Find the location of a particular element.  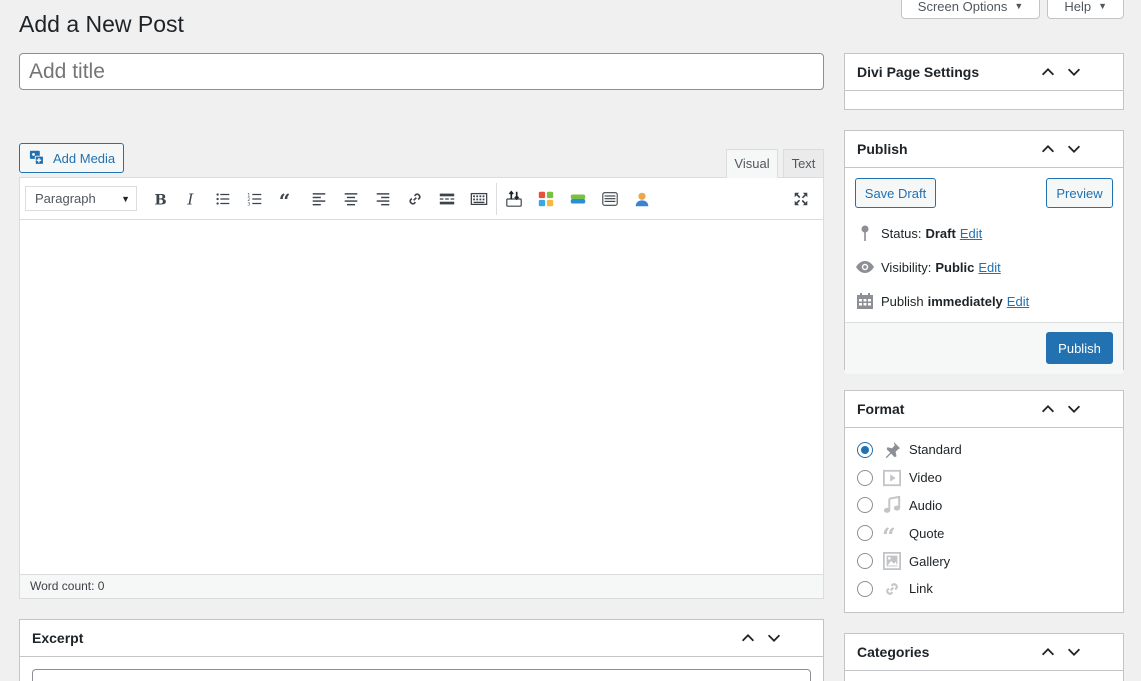

format-option-video: Video is located at coordinates (984, 478).